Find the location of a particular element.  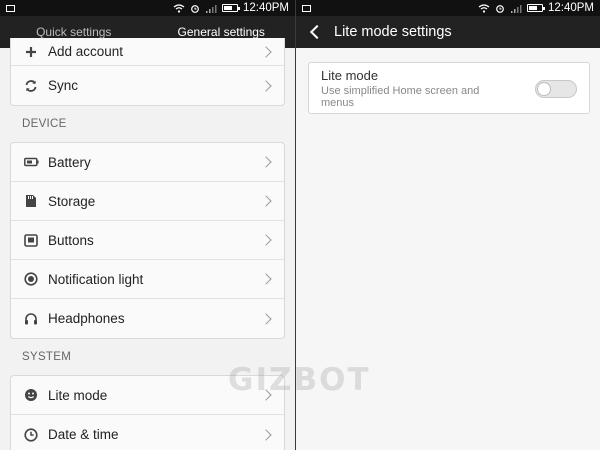

settings-item-label: Lite mode is located at coordinates (78, 395).